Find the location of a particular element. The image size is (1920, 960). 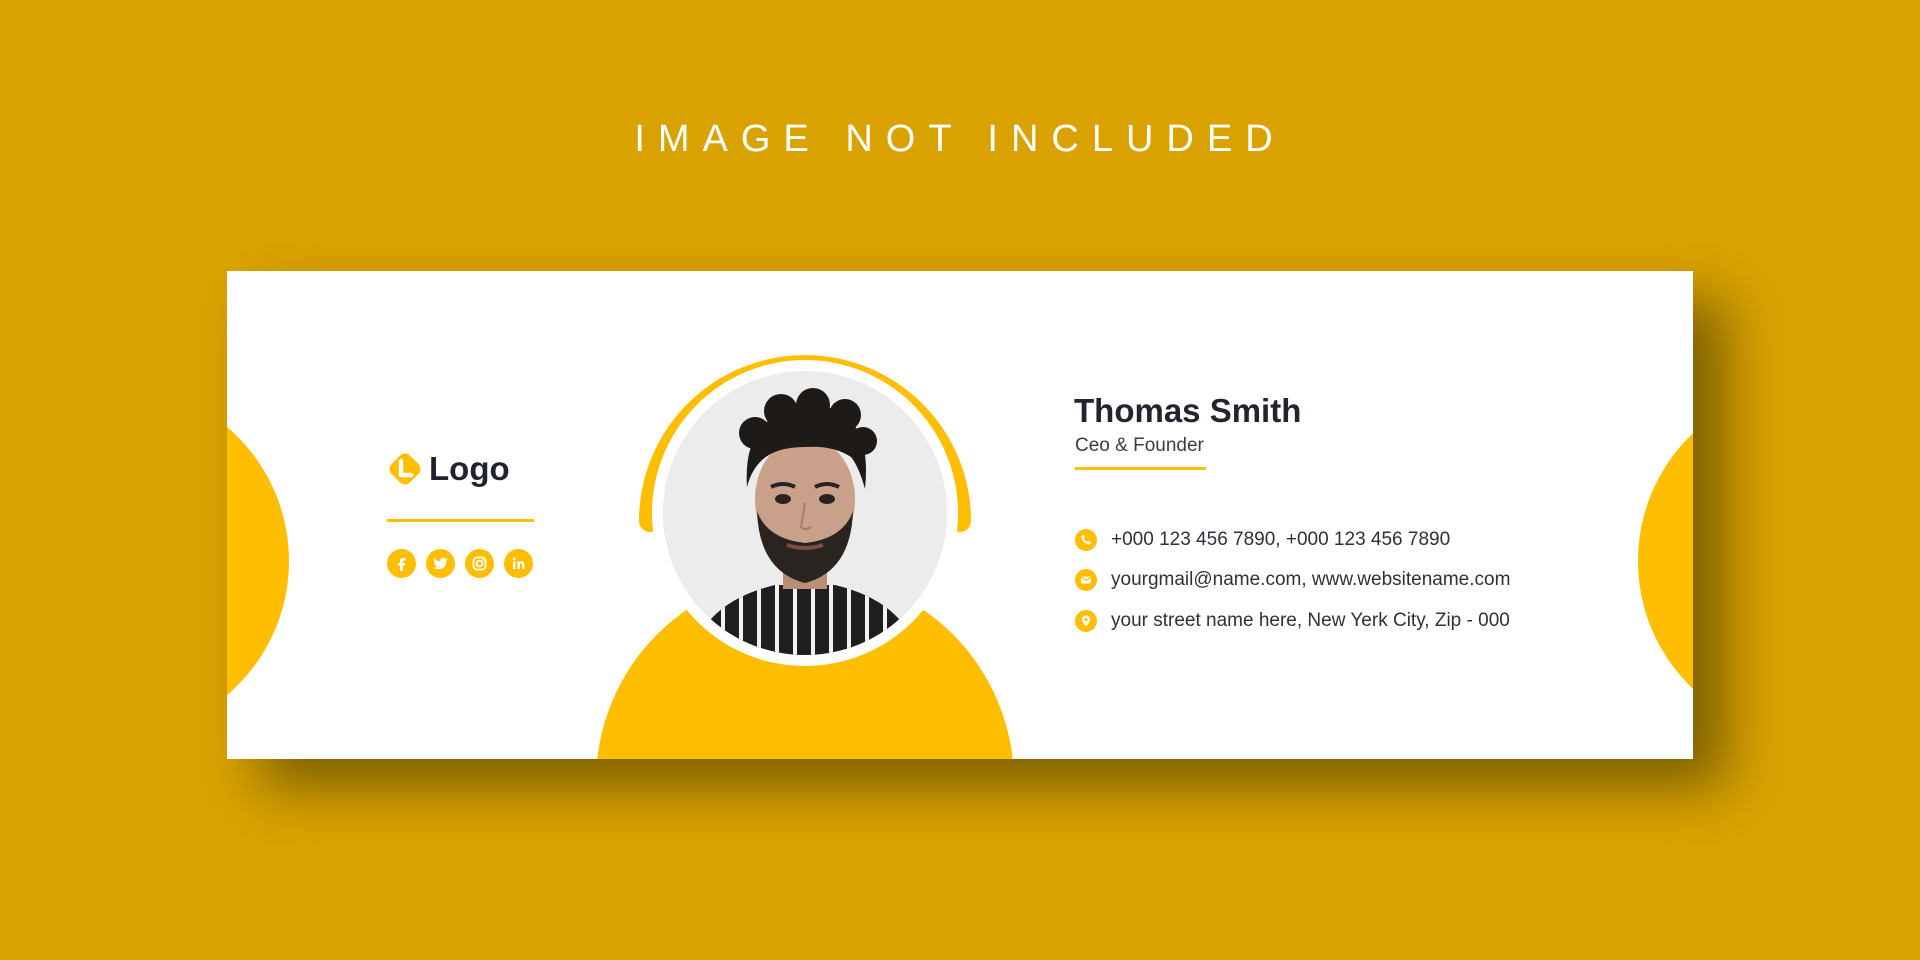

email-icon is located at coordinates (1086, 580).